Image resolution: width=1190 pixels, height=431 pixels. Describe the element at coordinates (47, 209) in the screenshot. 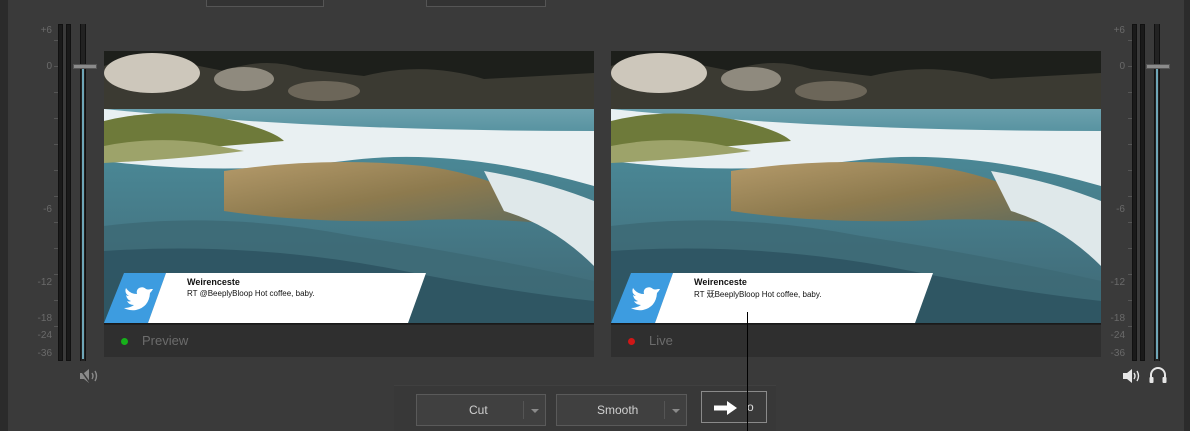

I see `left-scale-minus6: -6` at that location.